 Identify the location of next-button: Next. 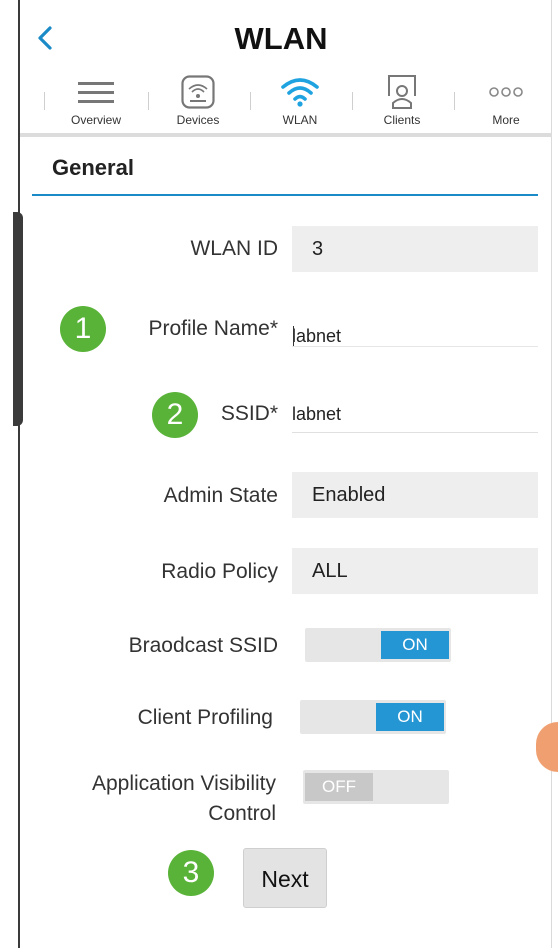
(285, 878).